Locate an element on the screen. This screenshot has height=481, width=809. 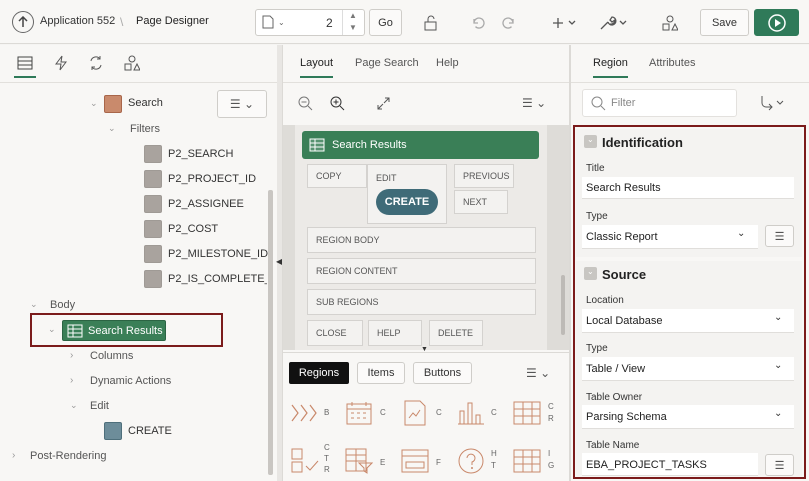
run-page-button is located at coordinates (776, 22).